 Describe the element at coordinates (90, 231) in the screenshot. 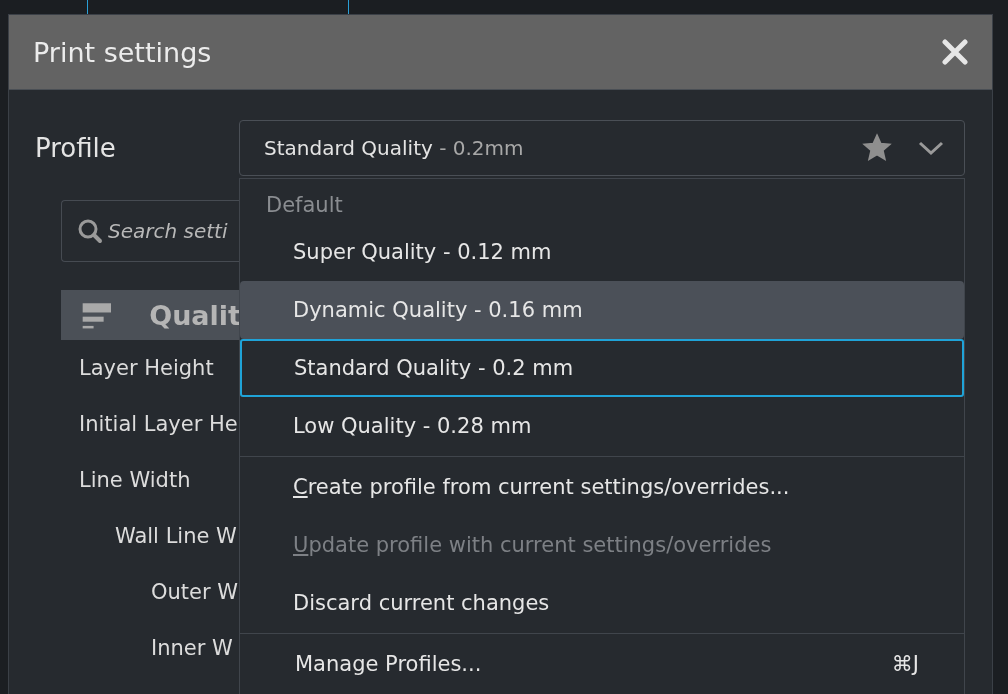

I see `search-icon` at that location.